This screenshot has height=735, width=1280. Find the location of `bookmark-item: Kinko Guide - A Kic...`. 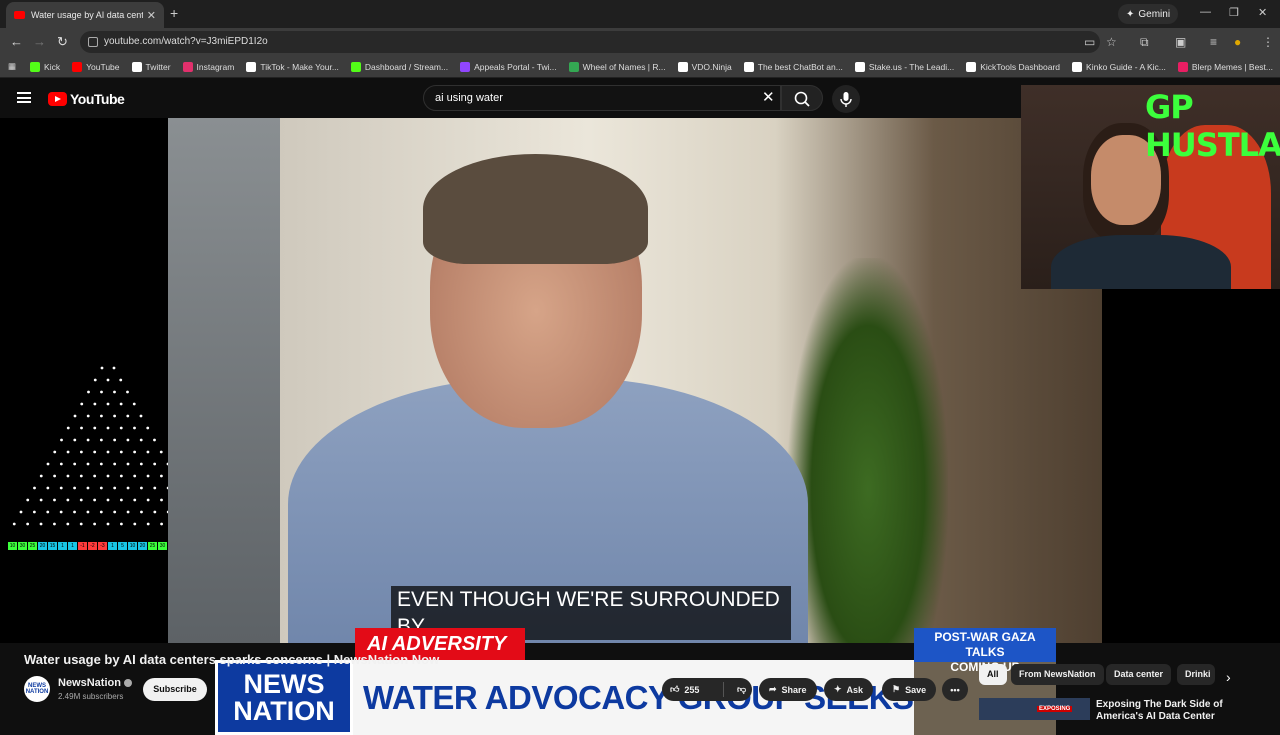

bookmark-item: Kinko Guide - A Kic... is located at coordinates (1119, 66).